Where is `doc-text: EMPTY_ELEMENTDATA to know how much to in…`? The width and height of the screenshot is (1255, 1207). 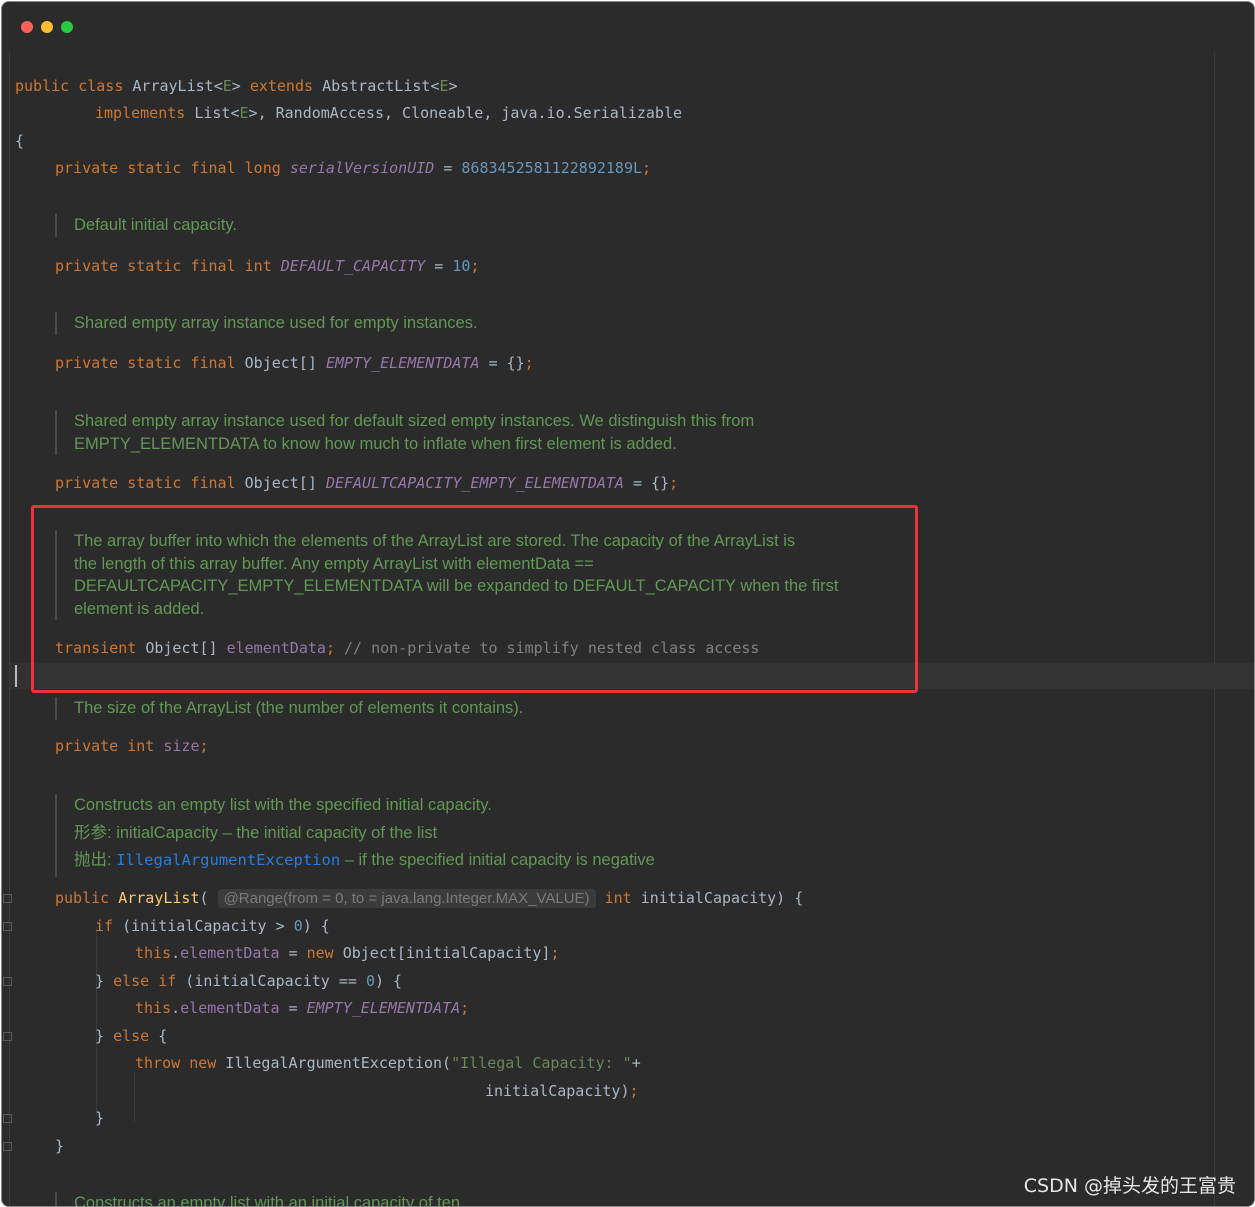 doc-text: EMPTY_ELEMENTDATA to know how much to in… is located at coordinates (375, 443).